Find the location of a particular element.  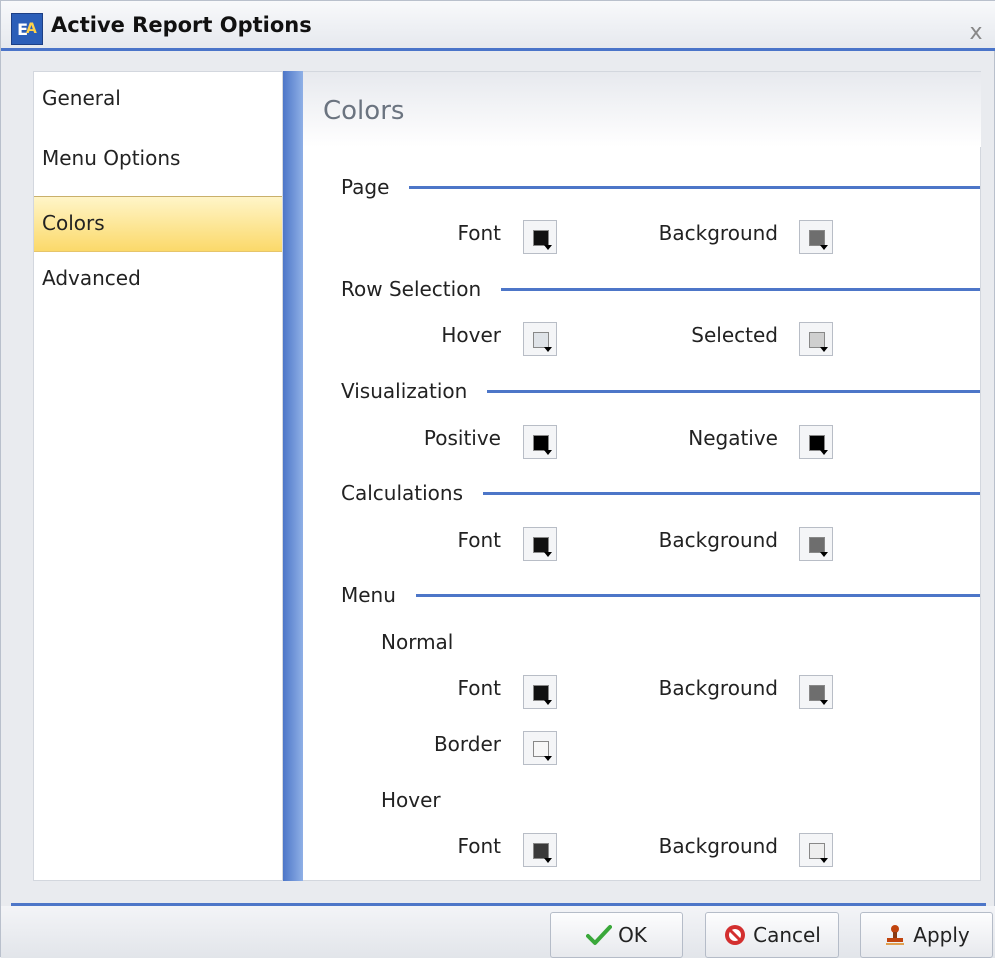

menu-hover-font-label: Font is located at coordinates (479, 846).